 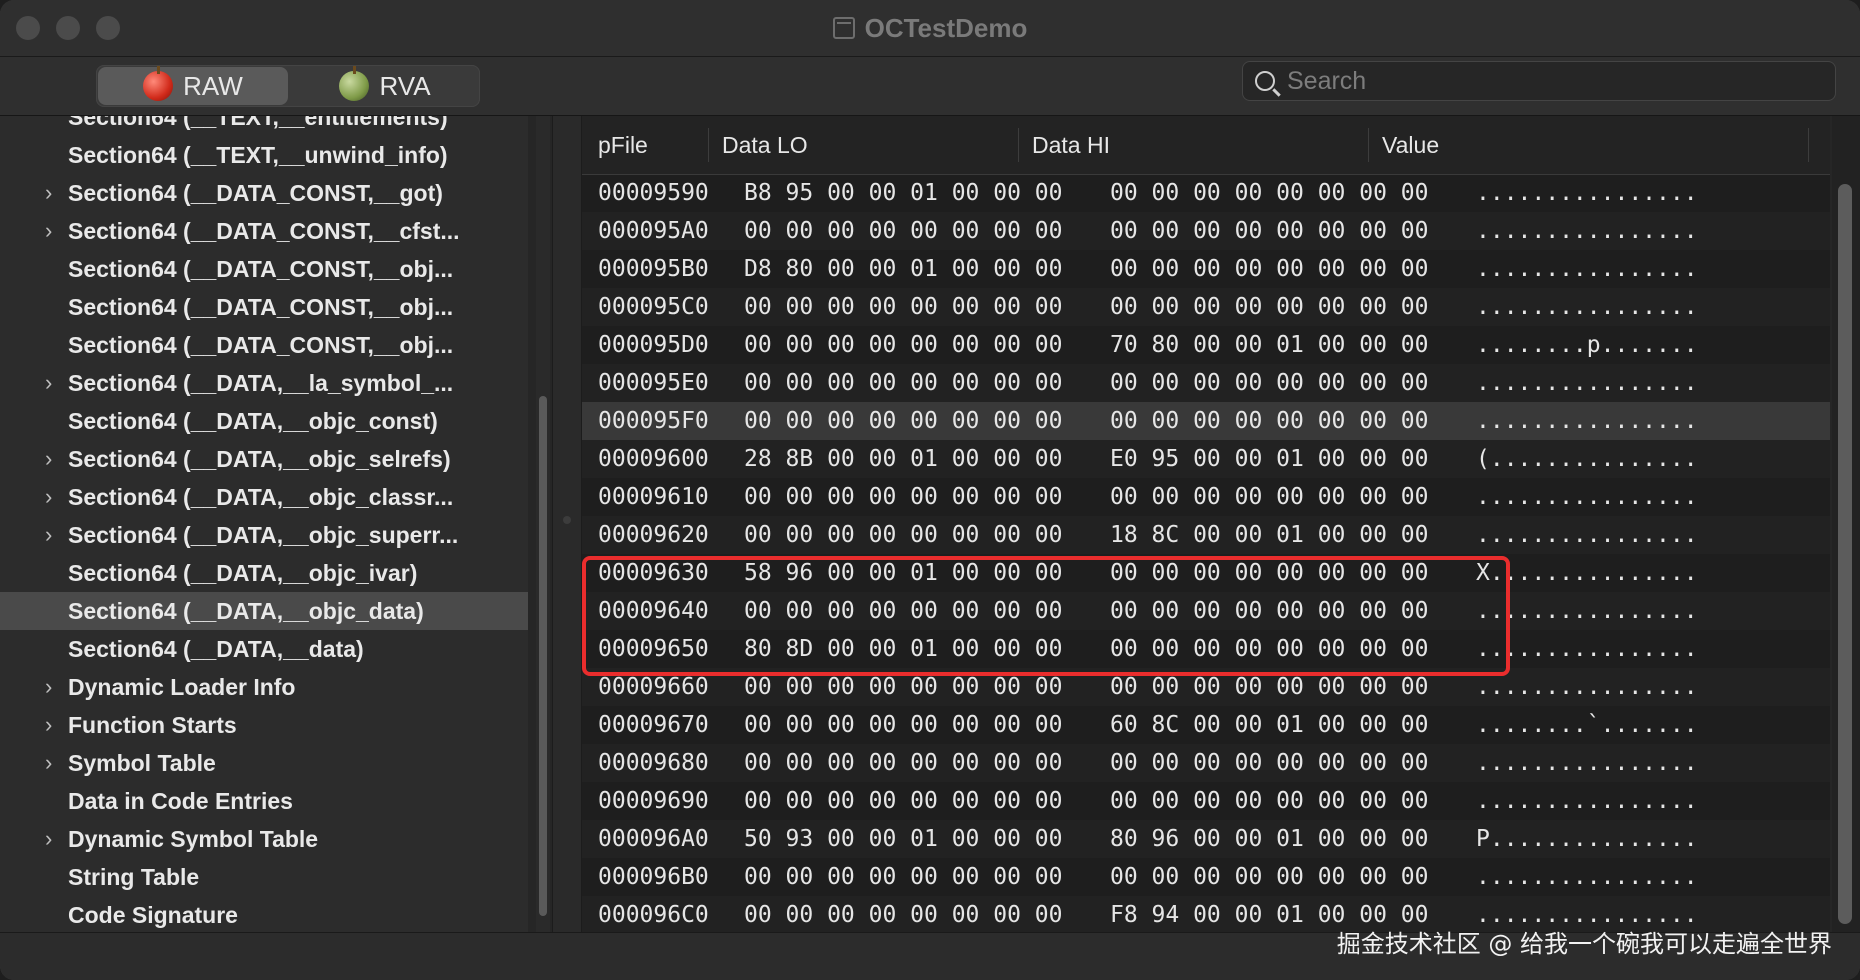 What do you see at coordinates (264, 801) in the screenshot?
I see `sidebar-item: Data in Code Entries` at bounding box center [264, 801].